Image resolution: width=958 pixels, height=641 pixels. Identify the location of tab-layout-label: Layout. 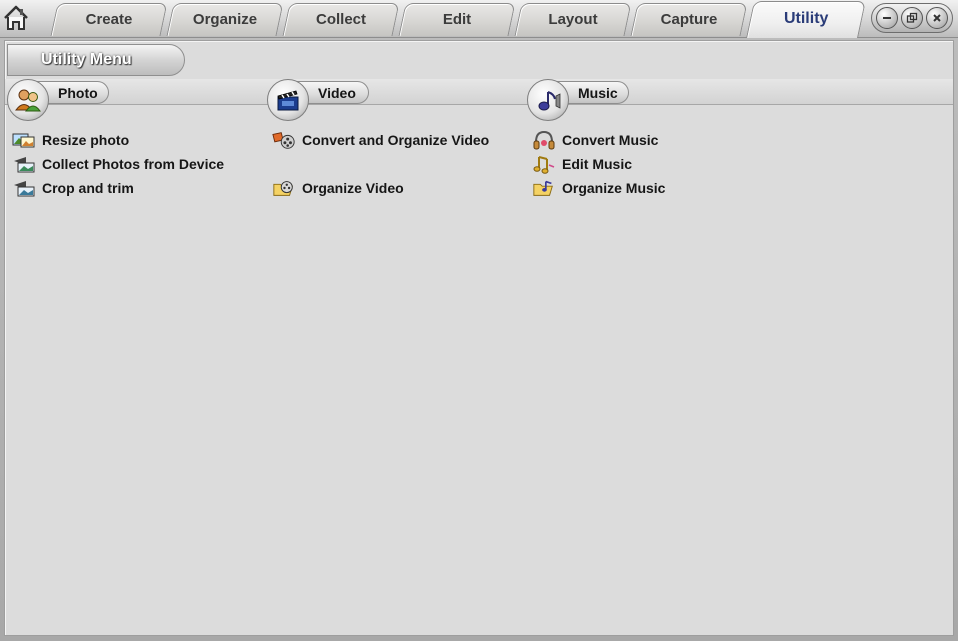
(573, 19).